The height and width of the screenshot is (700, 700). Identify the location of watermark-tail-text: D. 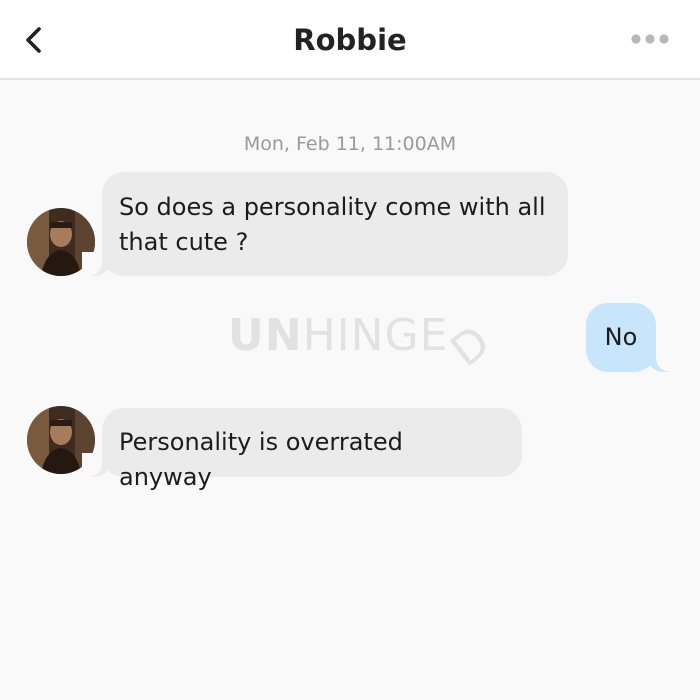
(471, 346).